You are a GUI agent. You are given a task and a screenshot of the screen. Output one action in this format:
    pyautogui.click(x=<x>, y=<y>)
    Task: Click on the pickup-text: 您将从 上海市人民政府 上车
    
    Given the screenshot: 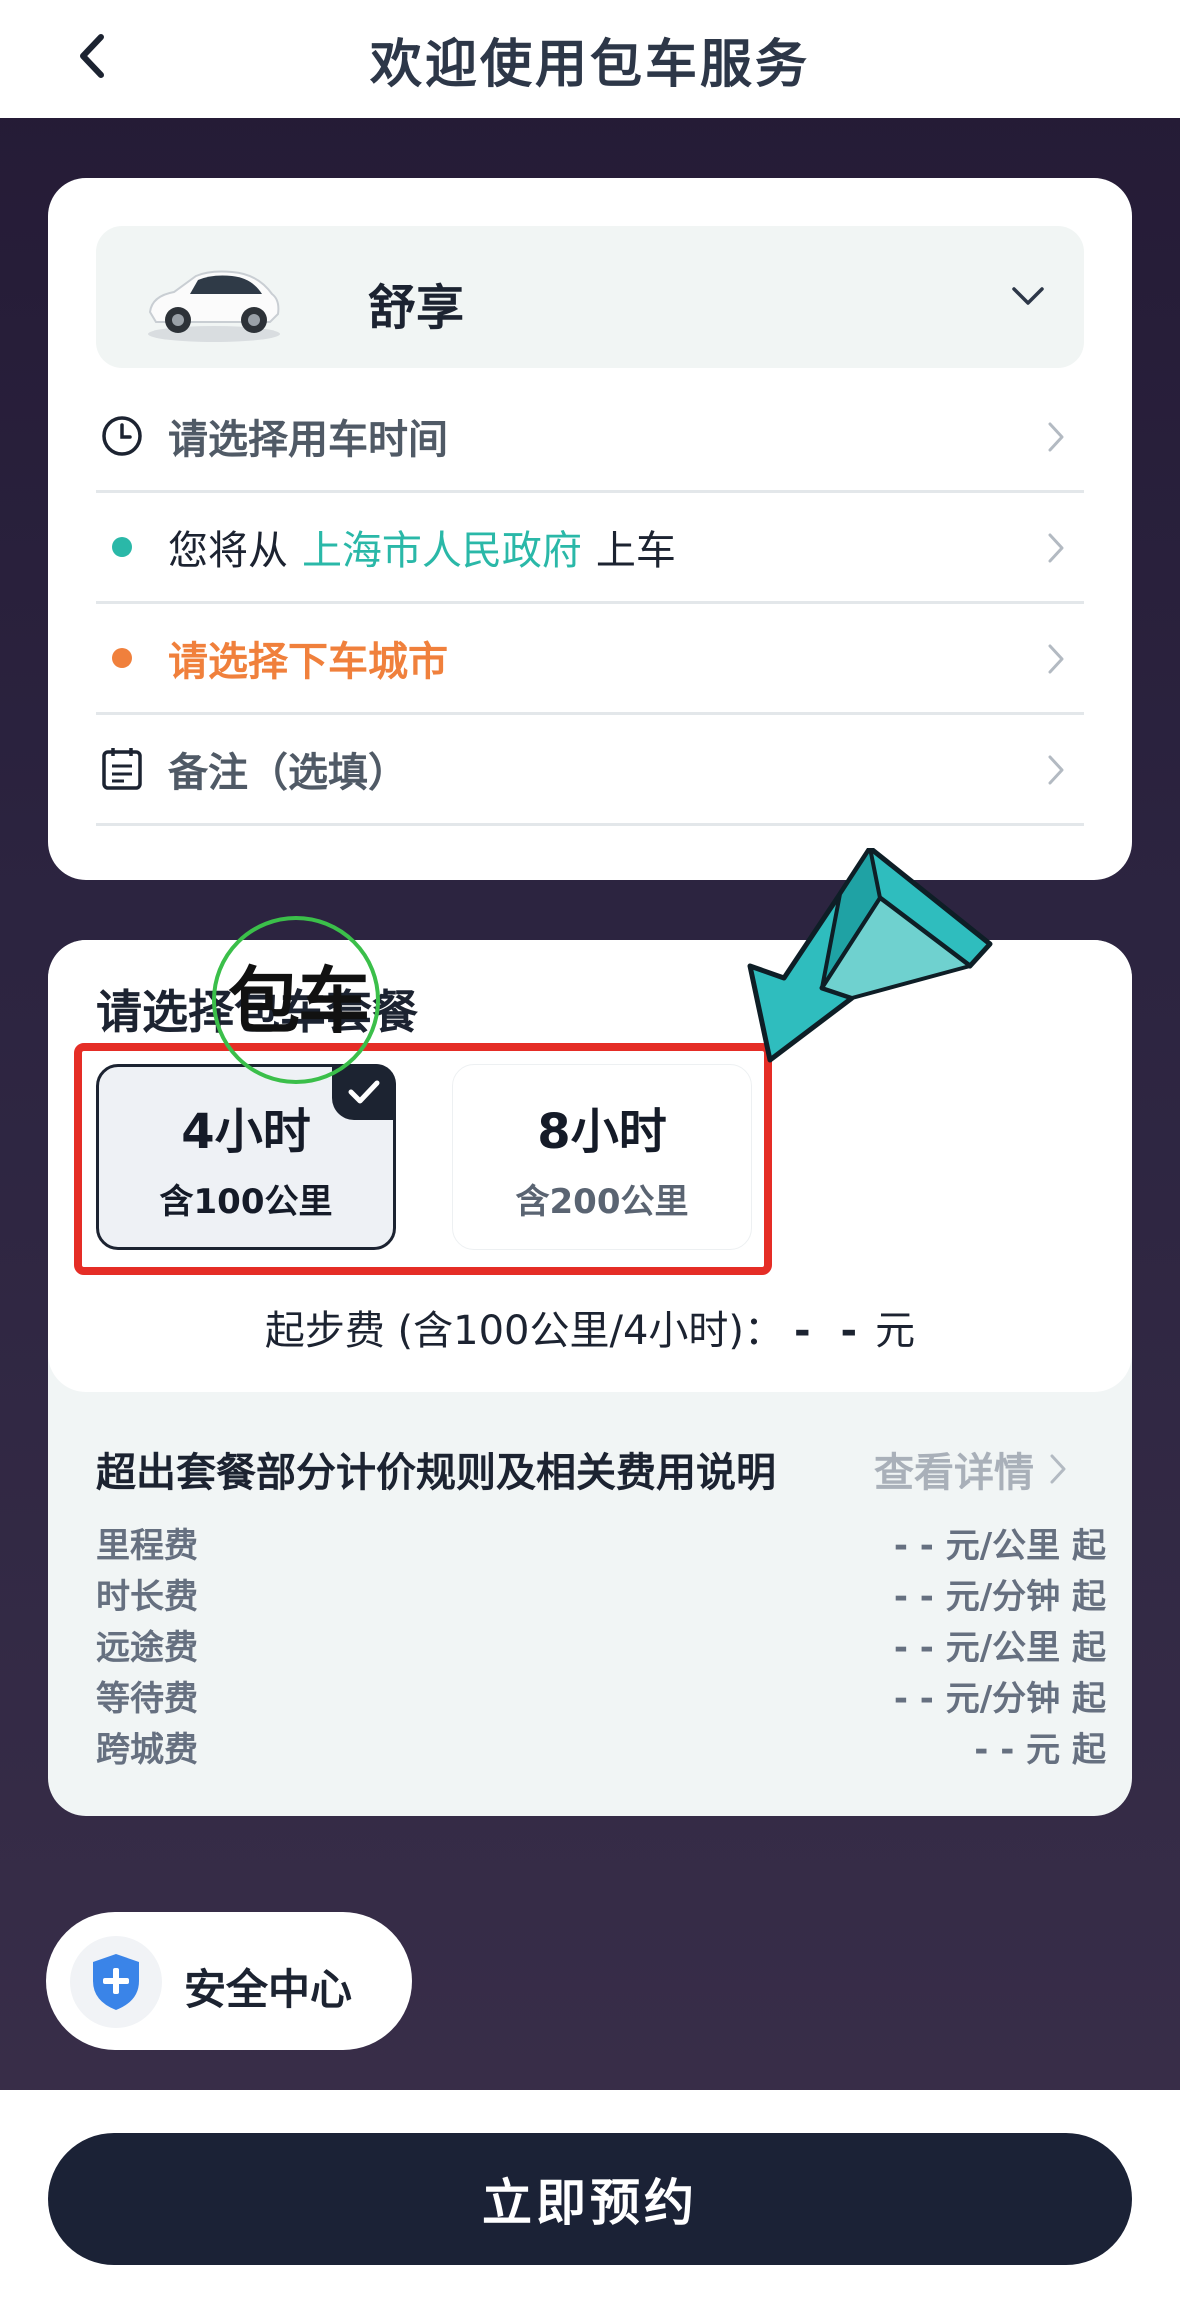 What is the action you would take?
    pyautogui.click(x=422, y=547)
    